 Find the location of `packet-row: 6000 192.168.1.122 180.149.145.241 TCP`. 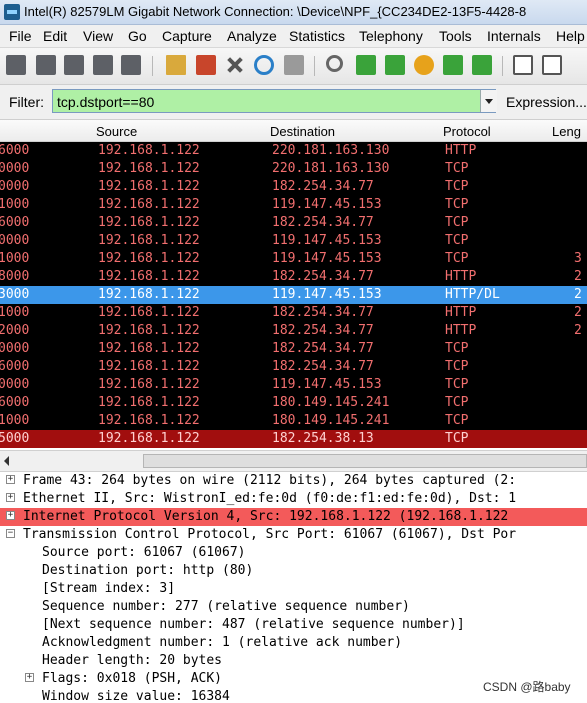

packet-row: 6000 192.168.1.122 180.149.145.241 TCP is located at coordinates (293, 403).